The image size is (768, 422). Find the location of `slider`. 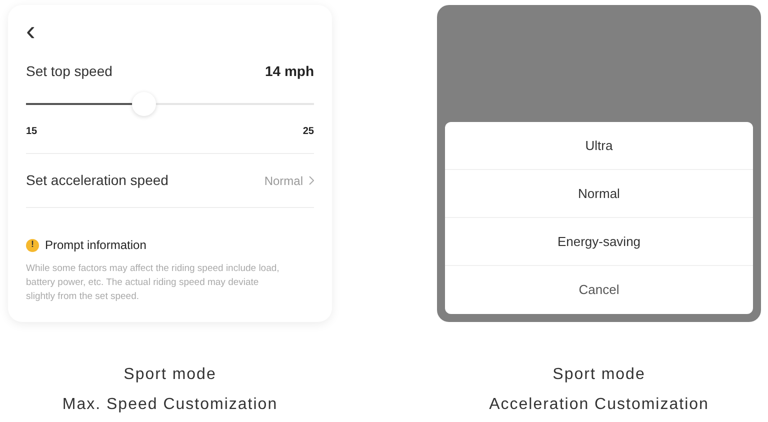

slider is located at coordinates (170, 104).